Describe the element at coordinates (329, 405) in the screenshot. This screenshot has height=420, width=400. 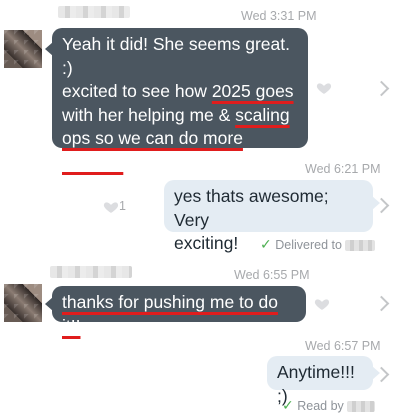
I see `read-status: ✓ Read by` at that location.